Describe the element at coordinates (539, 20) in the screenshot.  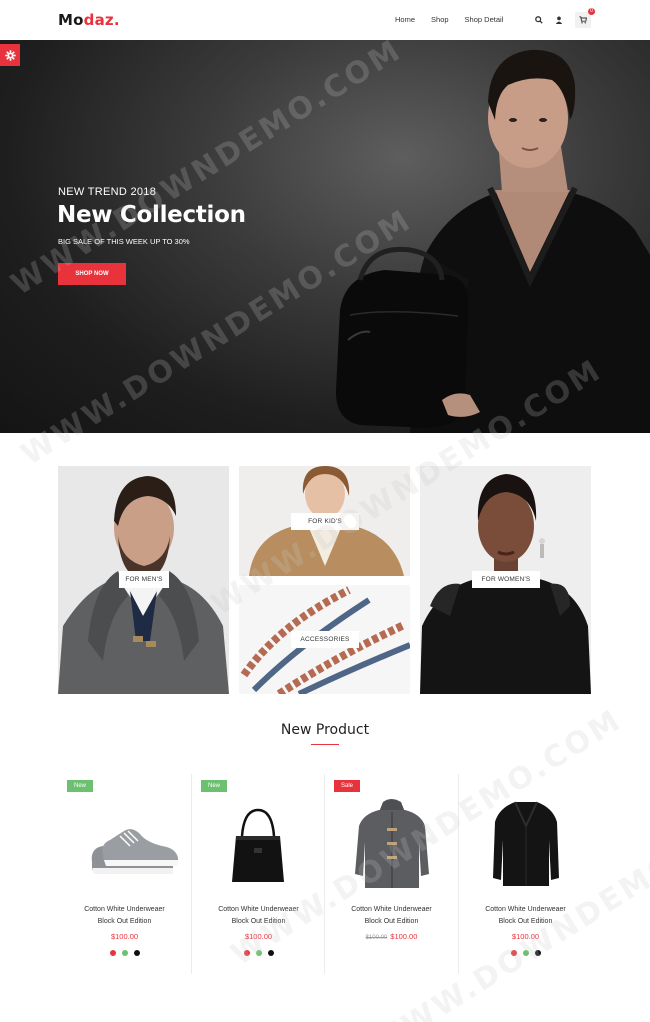
I see `search-icon` at that location.